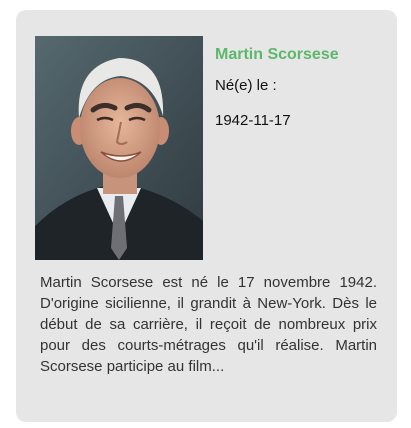 Image resolution: width=411 pixels, height=428 pixels. What do you see at coordinates (246, 85) in the screenshot?
I see `birth-date-label: Né(e) le :` at bounding box center [246, 85].